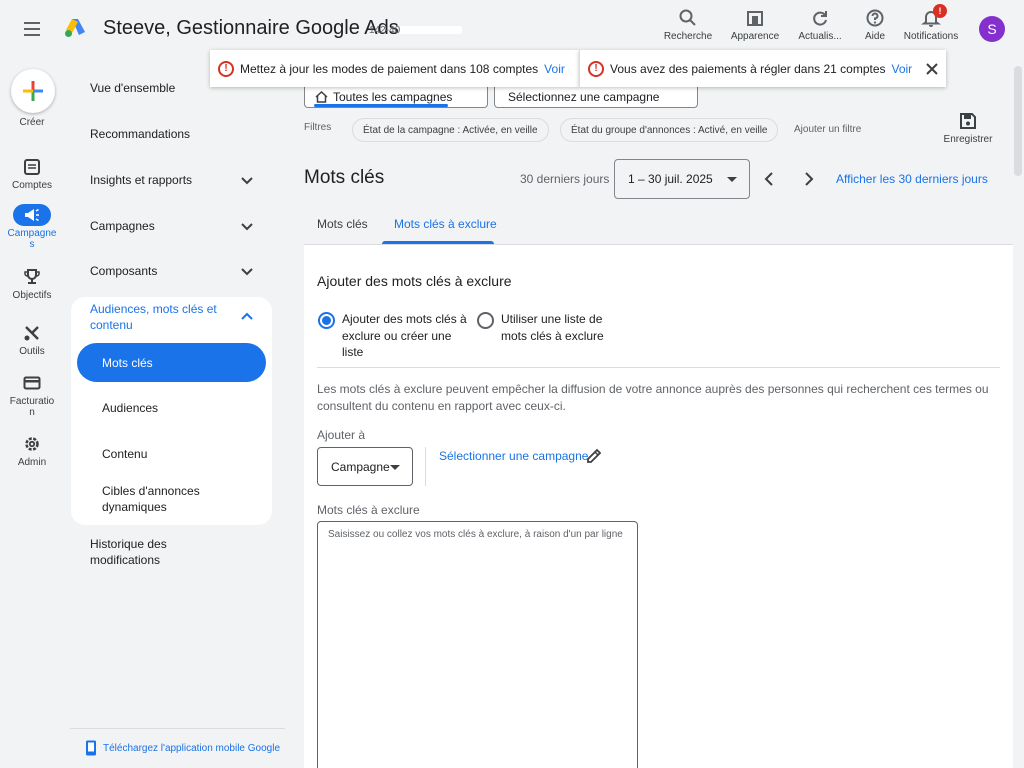 The image size is (1024, 768). What do you see at coordinates (32, 227) in the screenshot?
I see `rail-item-campaigns: Campagne s` at bounding box center [32, 227].